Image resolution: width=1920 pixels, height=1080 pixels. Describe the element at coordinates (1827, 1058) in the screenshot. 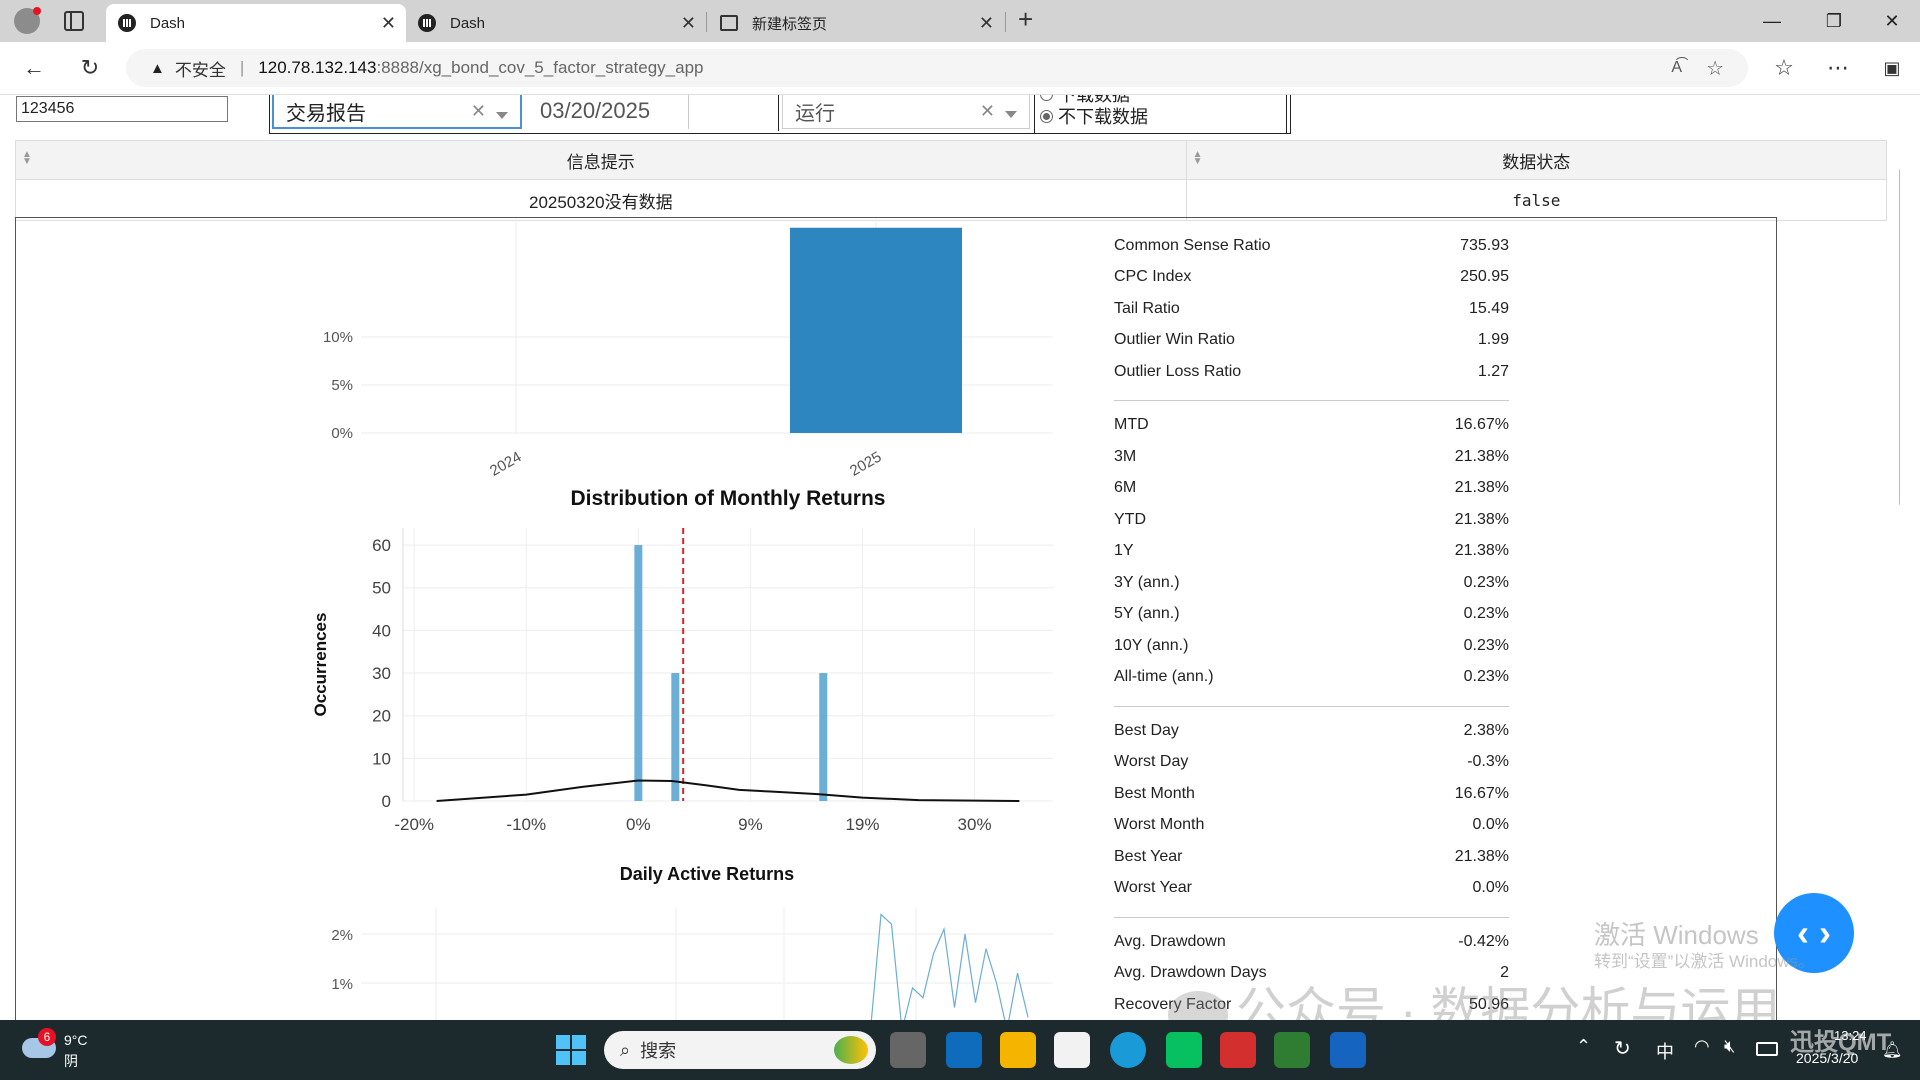

I see `clock-date: 2025/3/20` at that location.